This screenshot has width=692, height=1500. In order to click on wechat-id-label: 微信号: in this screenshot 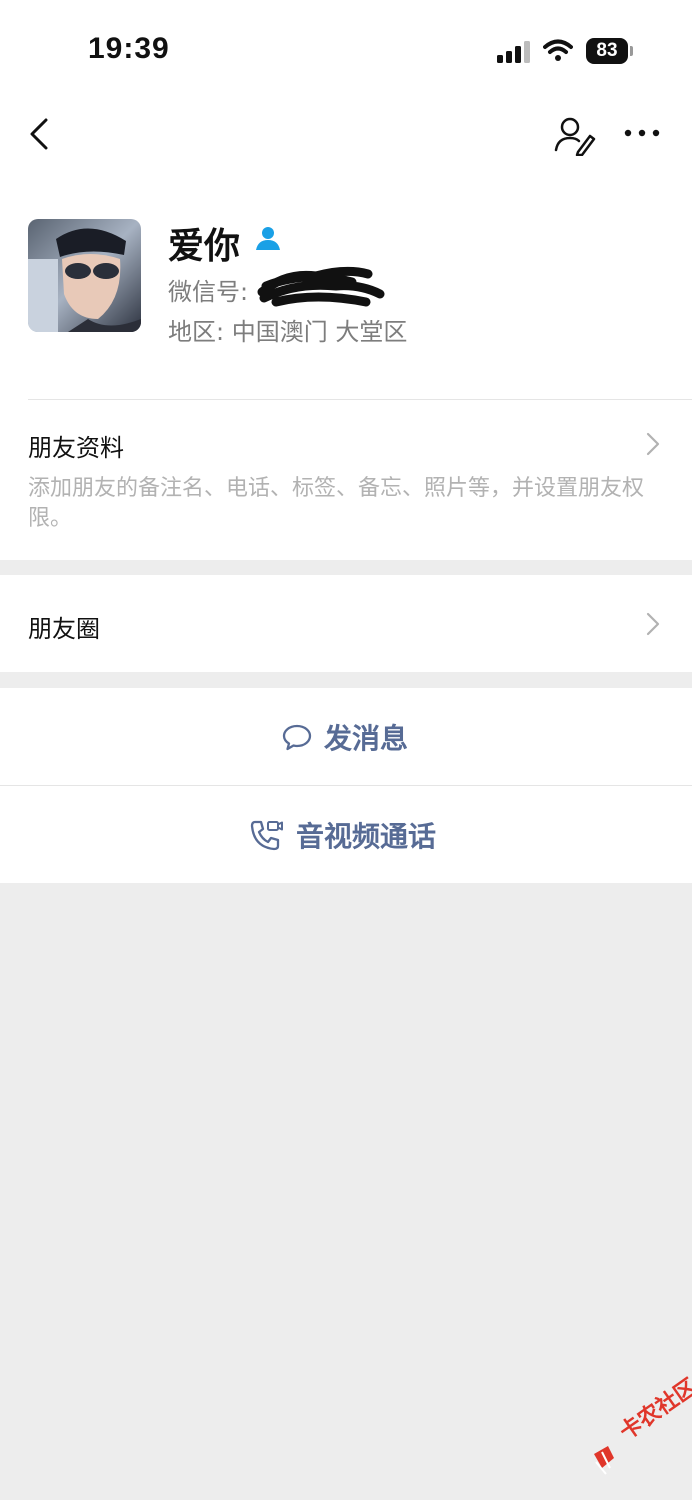, I will do `click(208, 292)`.